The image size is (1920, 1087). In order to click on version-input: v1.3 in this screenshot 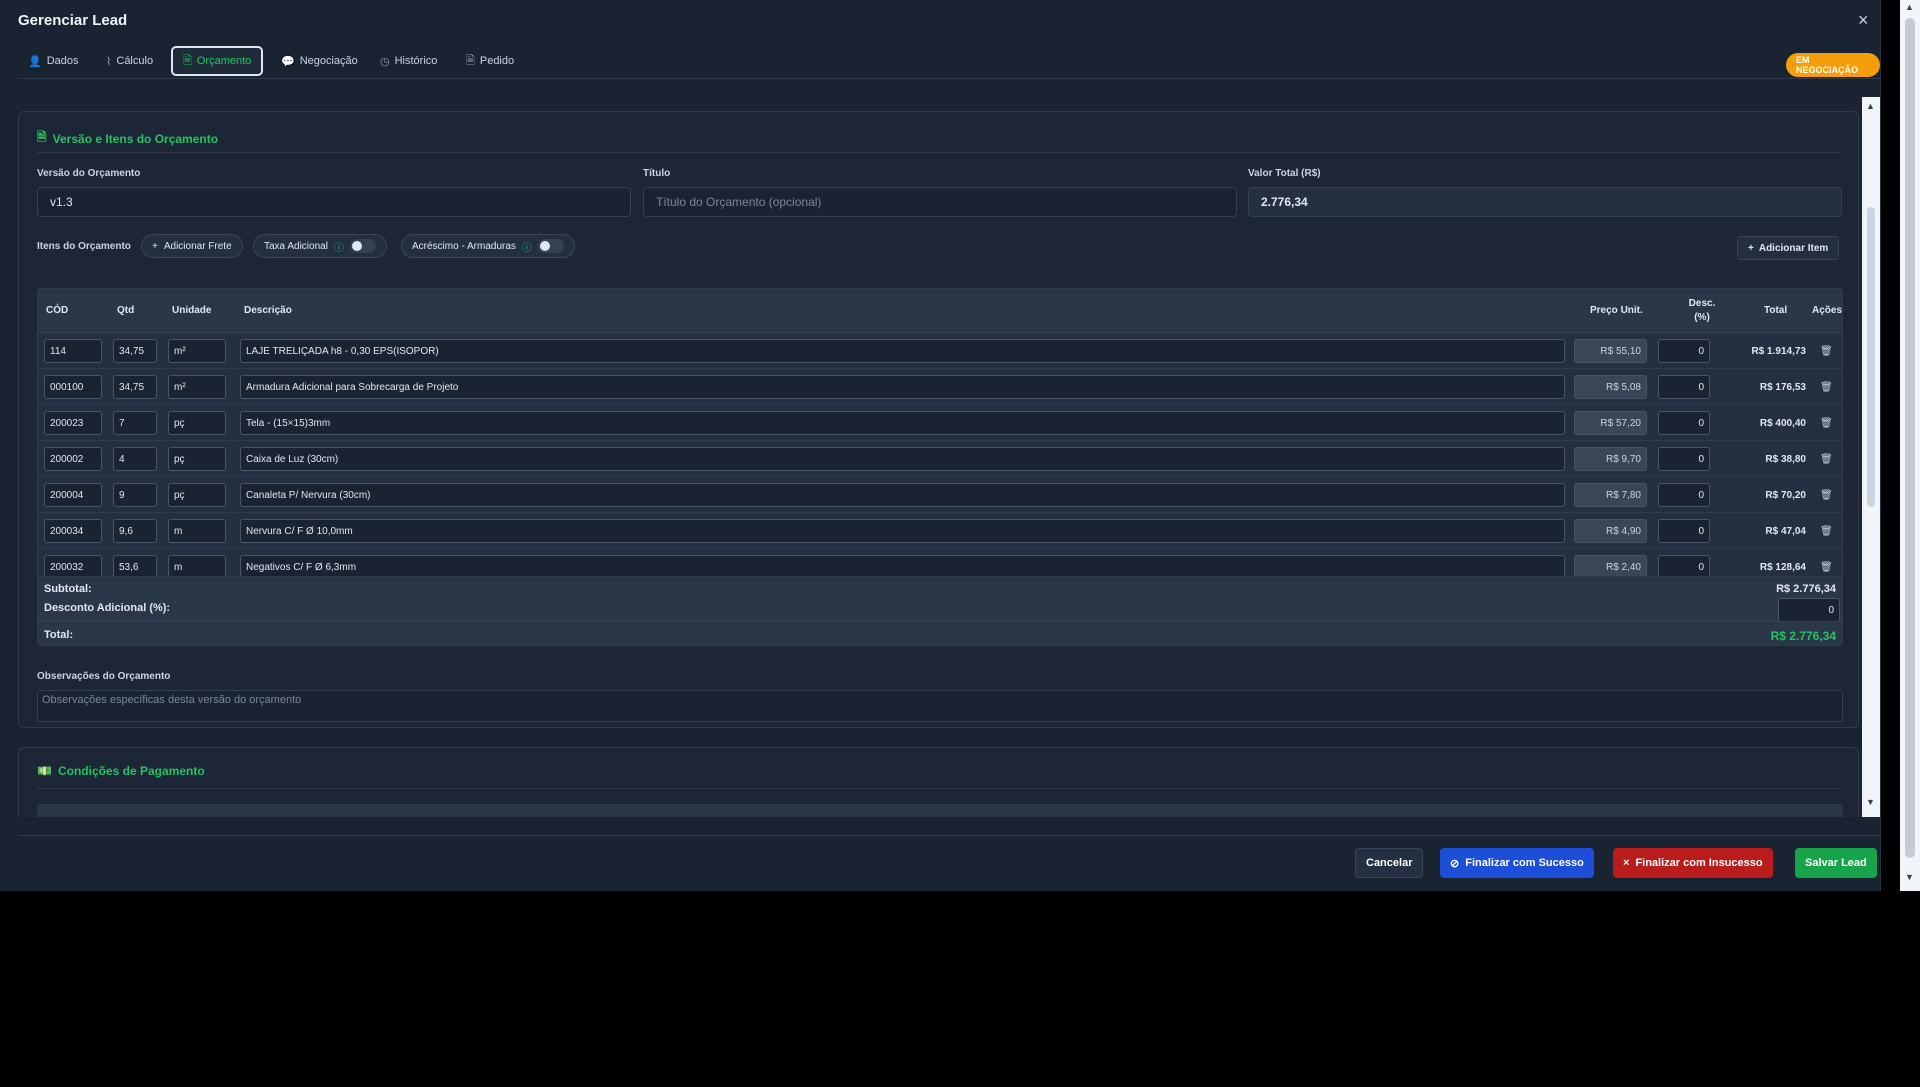, I will do `click(334, 202)`.